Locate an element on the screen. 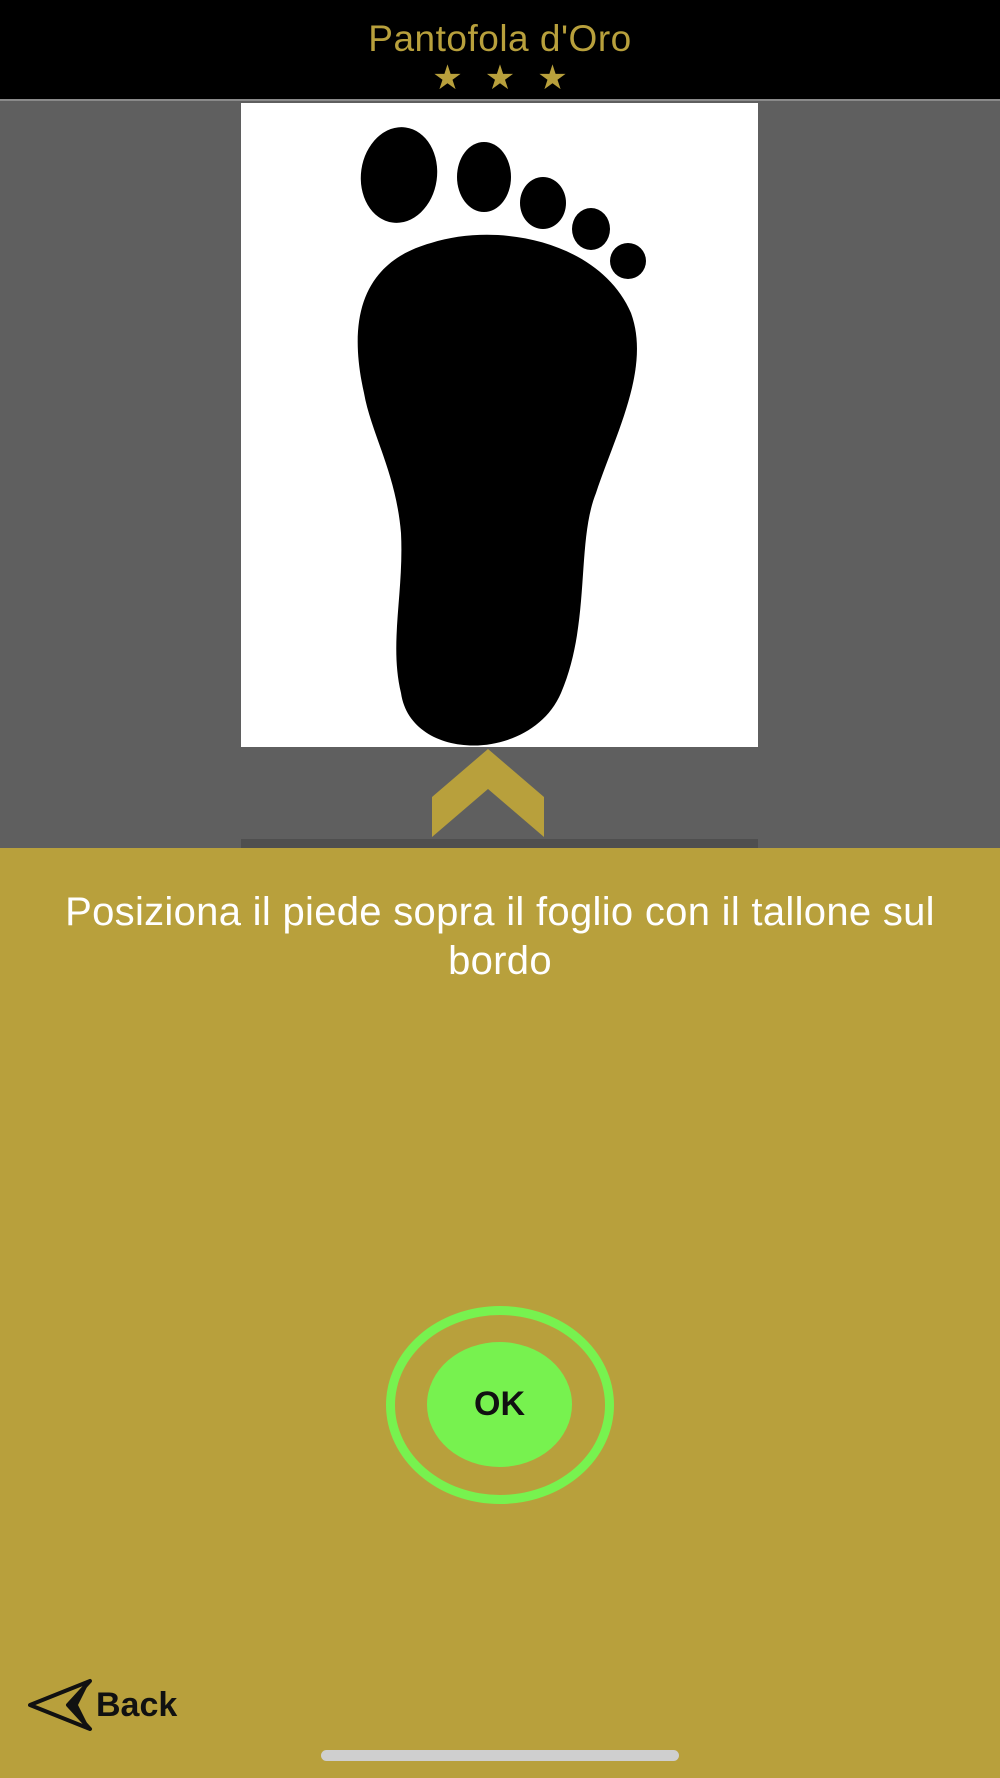 This screenshot has width=1000, height=1778. back-button: Back is located at coordinates (113, 1705).